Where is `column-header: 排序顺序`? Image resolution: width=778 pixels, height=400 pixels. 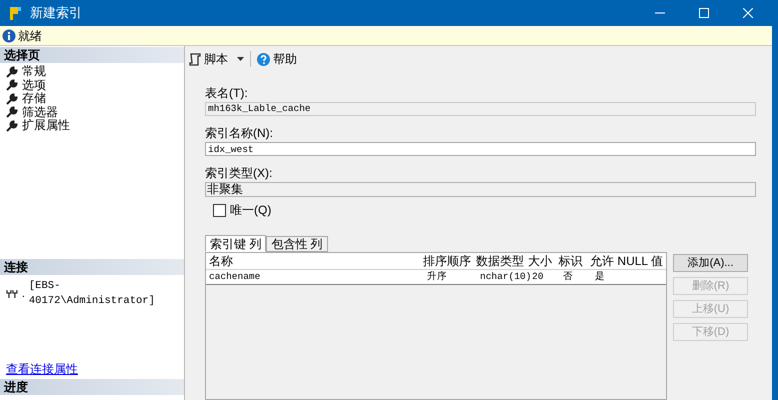
column-header: 排序顺序 is located at coordinates (447, 261).